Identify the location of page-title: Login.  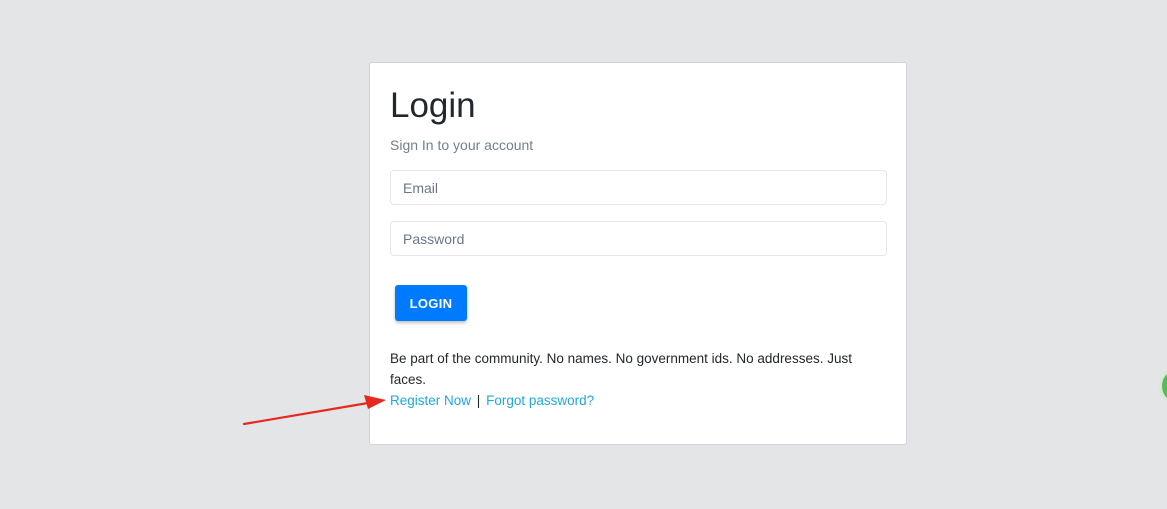
(433, 105).